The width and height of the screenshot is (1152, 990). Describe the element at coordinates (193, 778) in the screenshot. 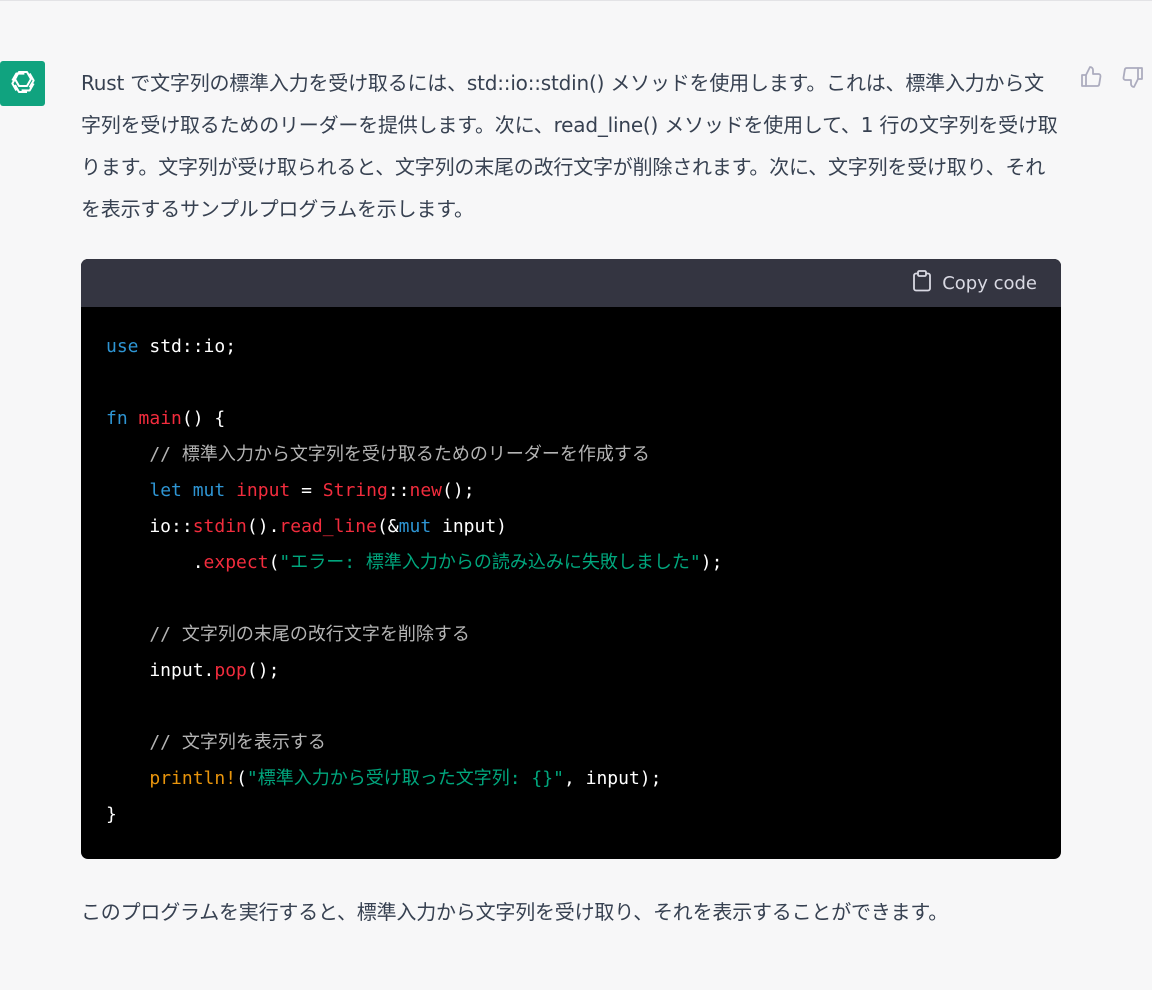

I see `code-token: println!` at that location.